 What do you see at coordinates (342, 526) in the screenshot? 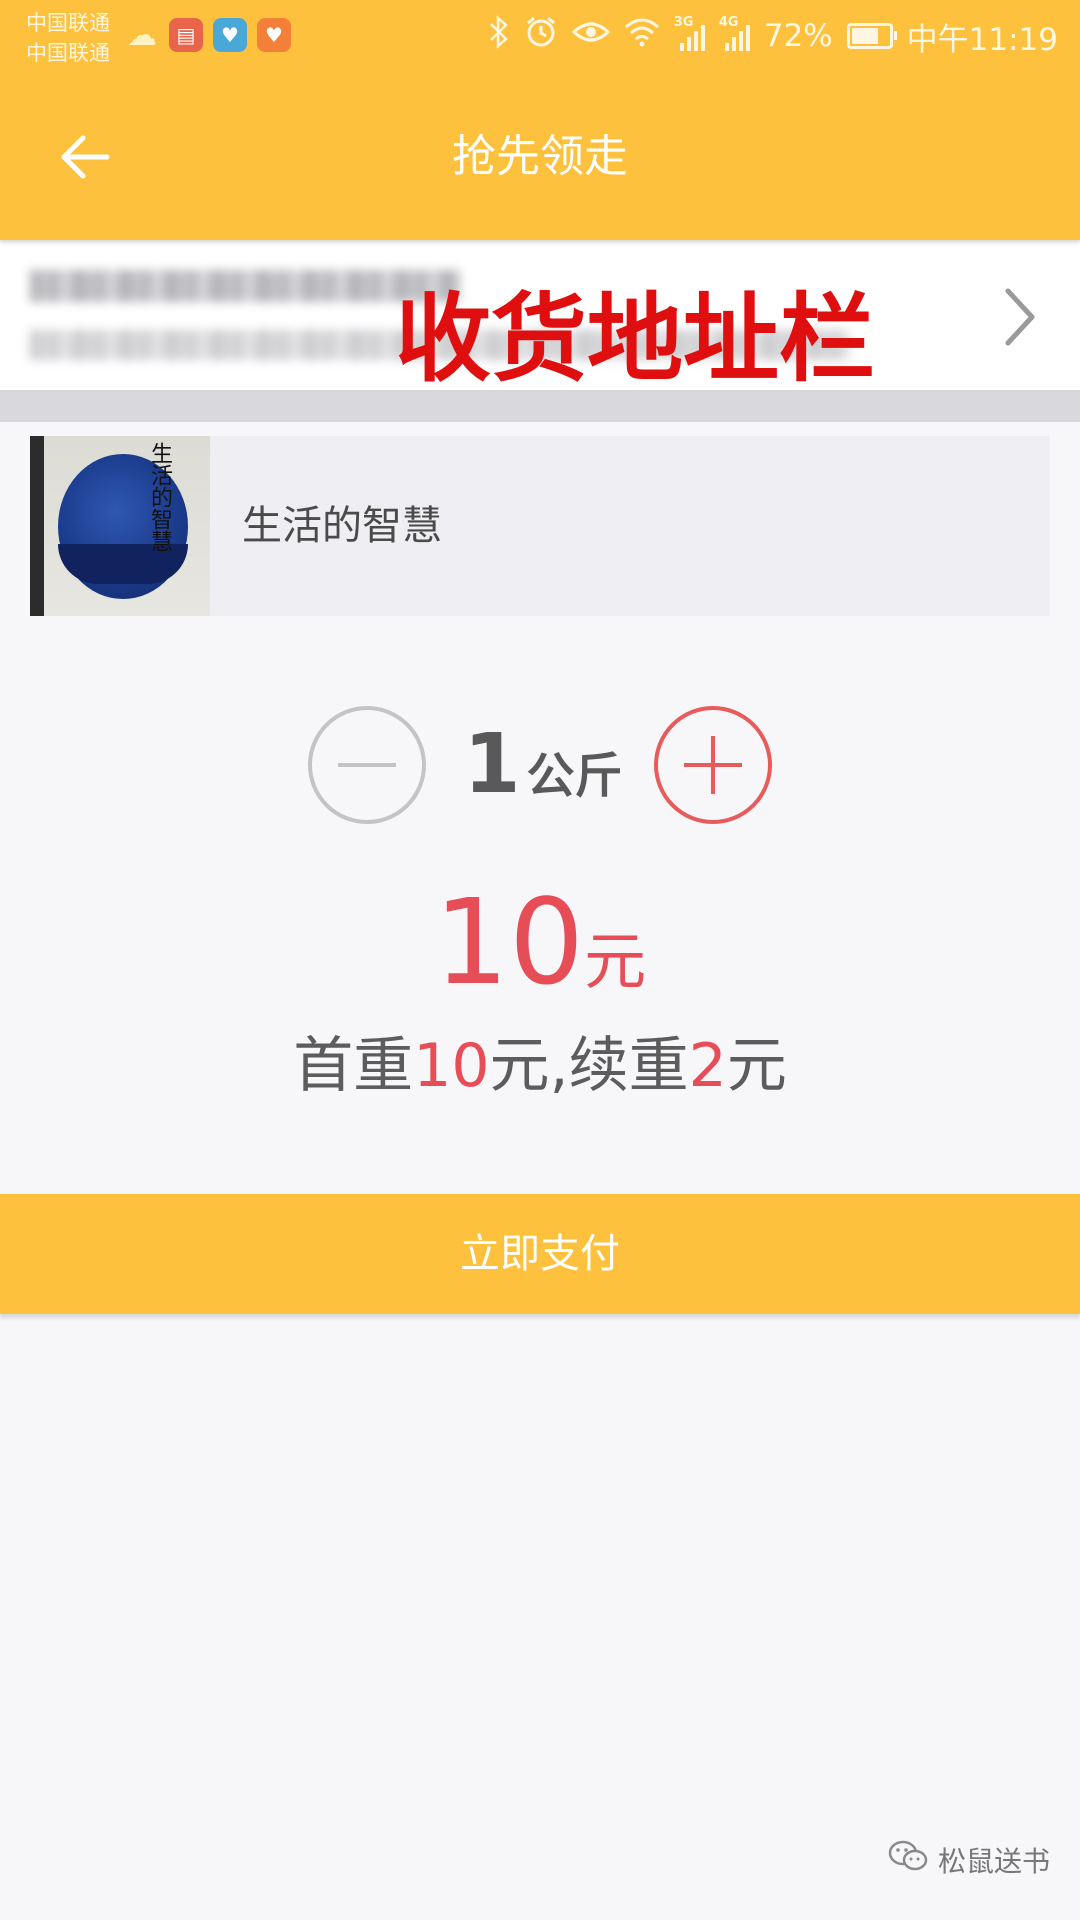
I see `product-title: 生活的智慧` at bounding box center [342, 526].